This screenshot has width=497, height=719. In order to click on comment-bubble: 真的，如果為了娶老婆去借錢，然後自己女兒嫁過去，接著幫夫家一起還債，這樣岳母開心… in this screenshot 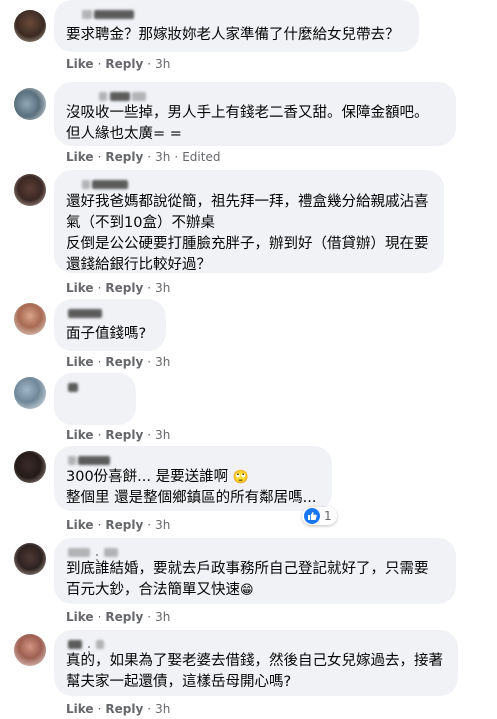, I will do `click(256, 663)`.